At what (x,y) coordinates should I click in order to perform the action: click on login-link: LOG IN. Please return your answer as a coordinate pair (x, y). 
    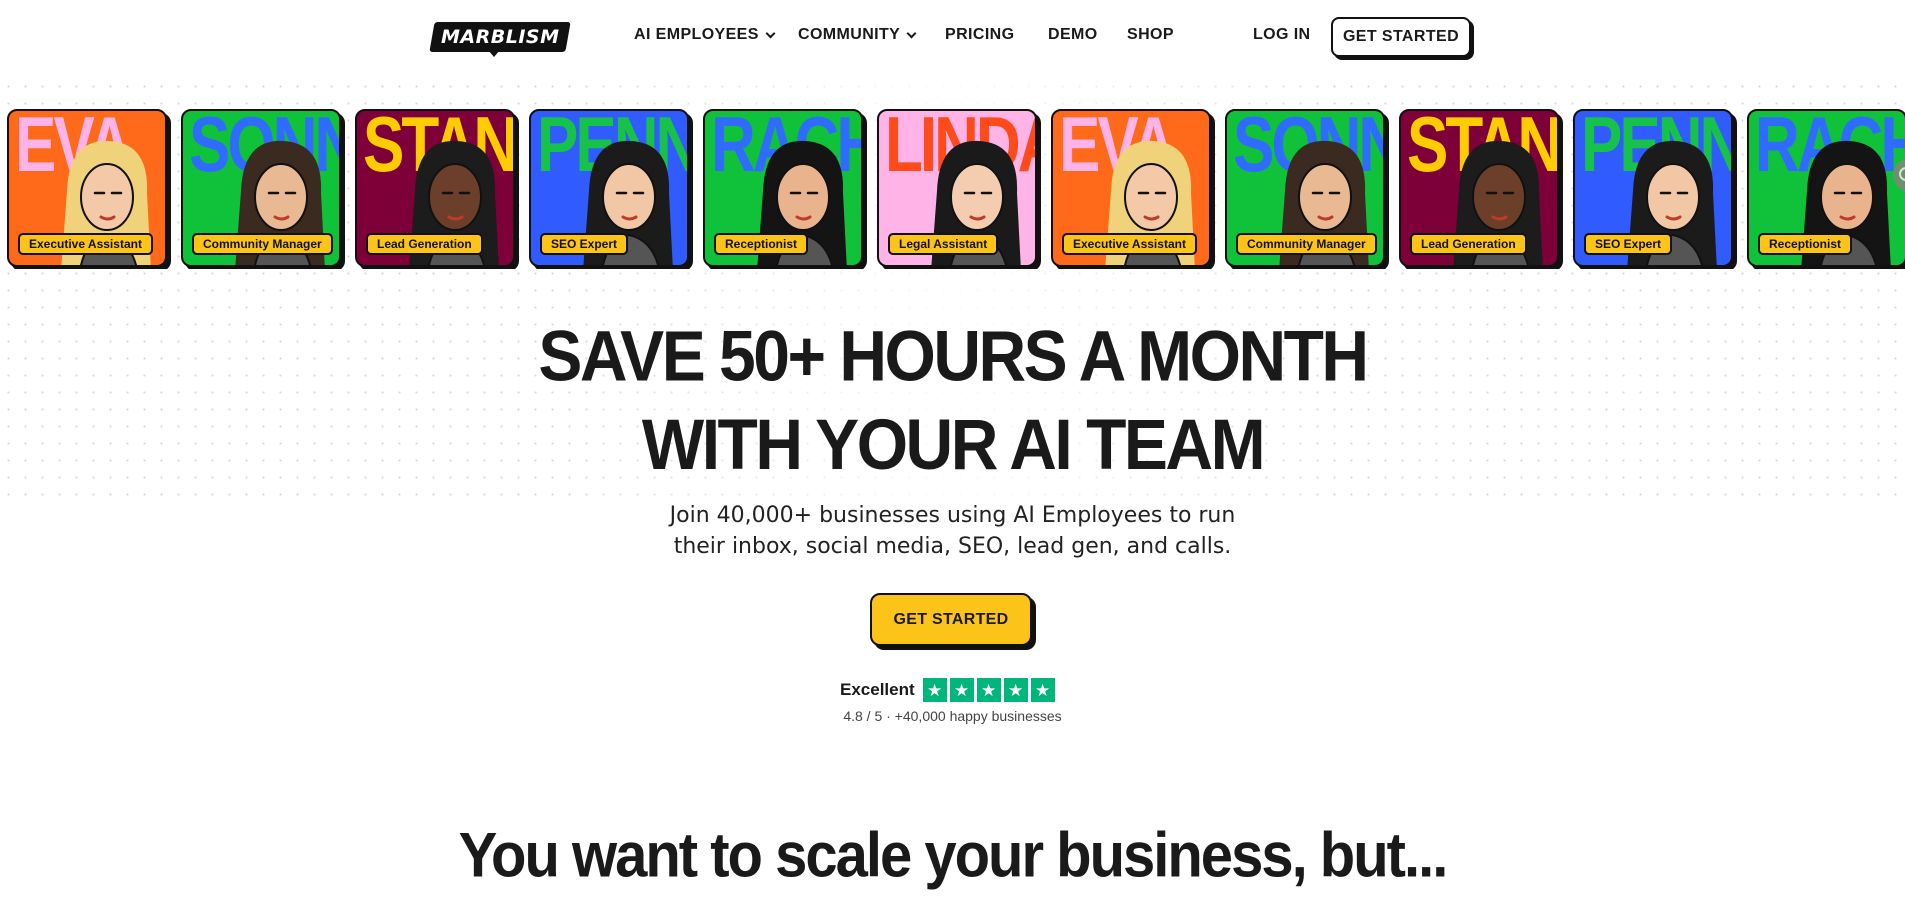
    Looking at the image, I should click on (1282, 35).